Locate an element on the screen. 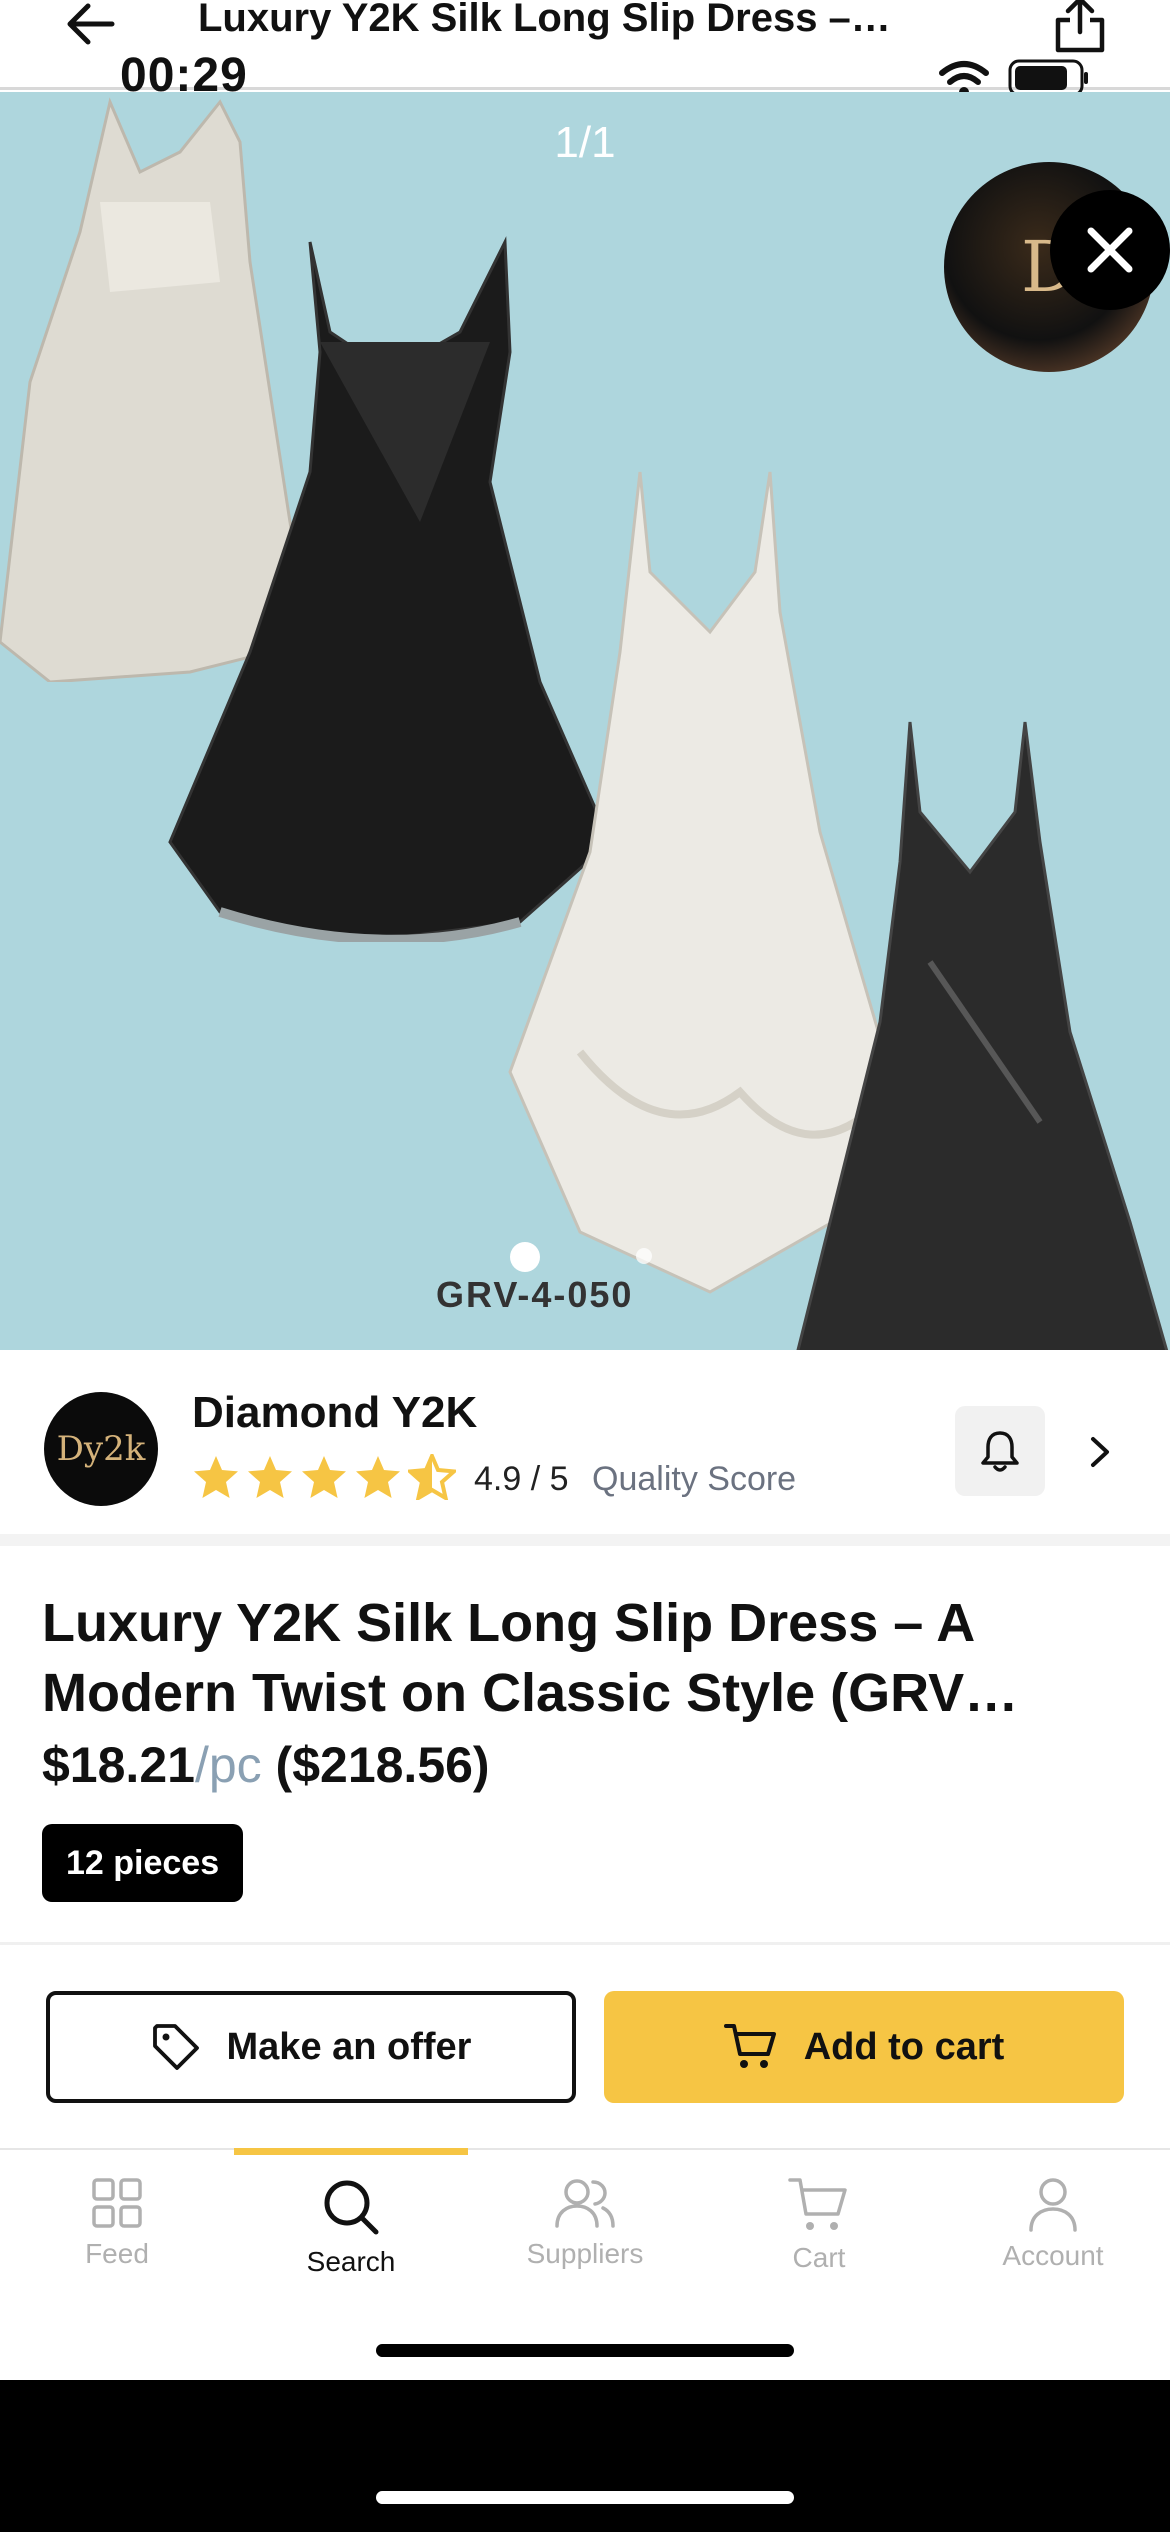  price-row: $18.21/pc ($218.56) is located at coordinates (266, 1765).